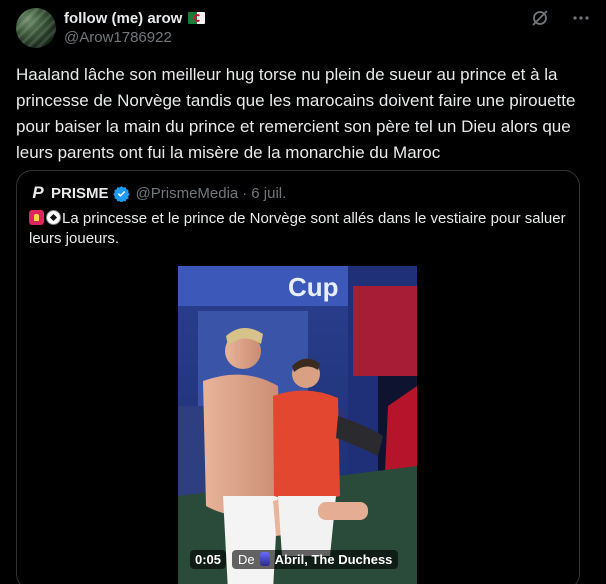 Image resolution: width=606 pixels, height=584 pixels. I want to click on video-timecode: 0:05, so click(208, 559).